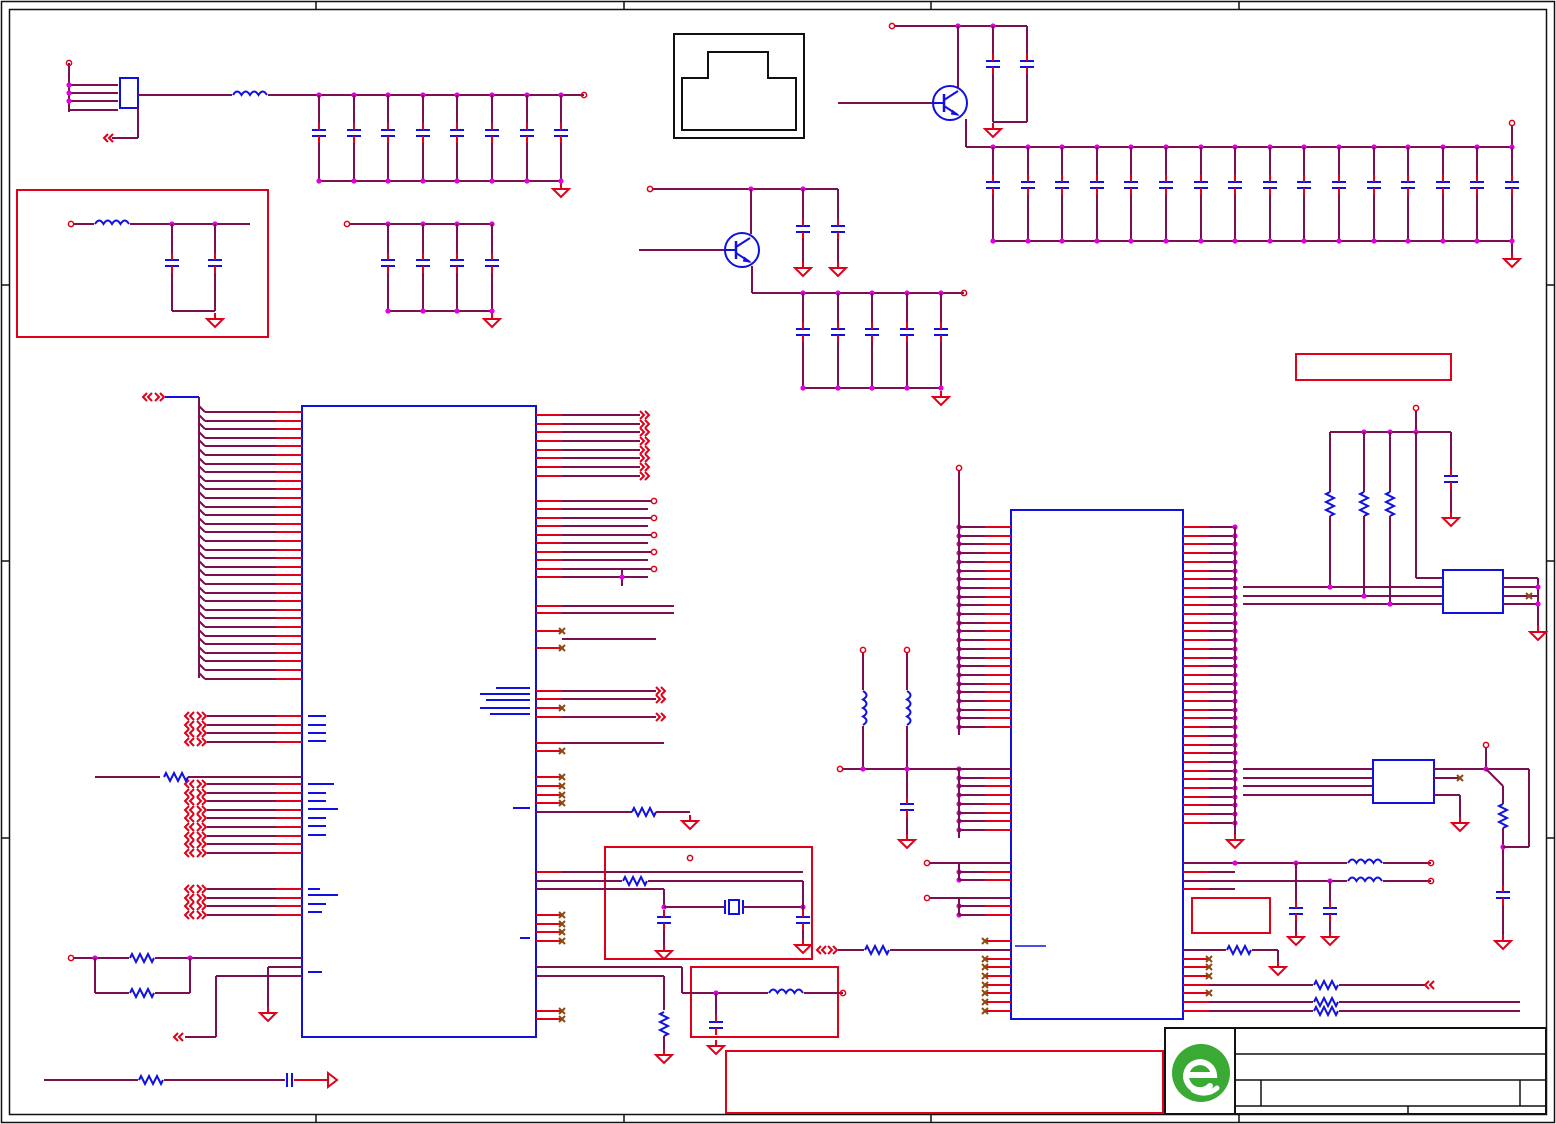 Image resolution: width=1556 pixels, height=1124 pixels. I want to click on main-ic-right-pins, so click(641, 716).